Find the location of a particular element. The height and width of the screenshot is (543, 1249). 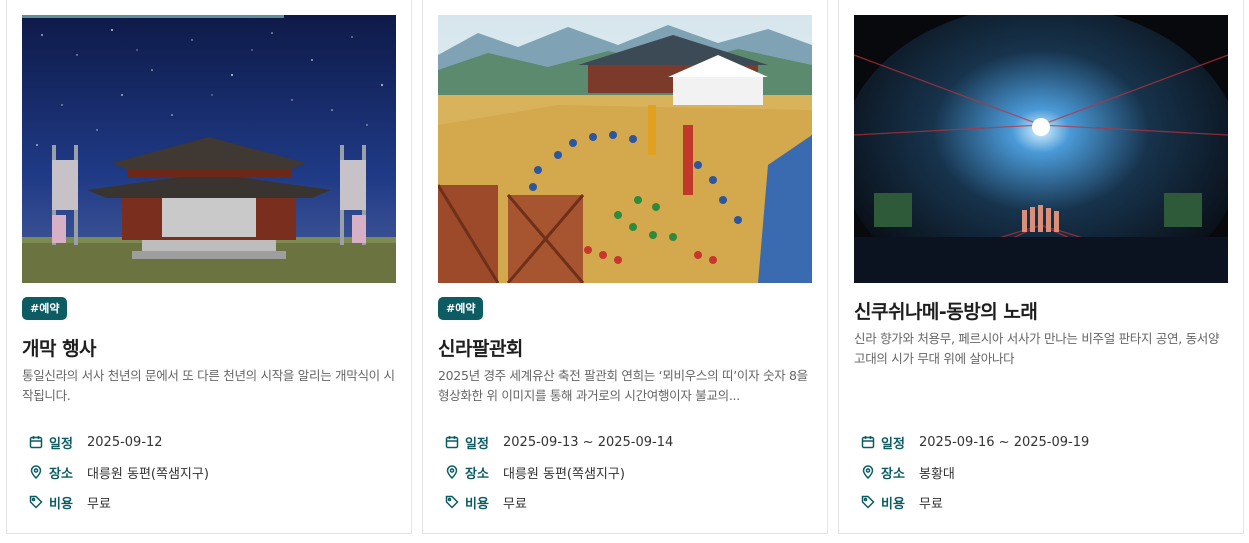

opening-ceremony-image is located at coordinates (209, 149).